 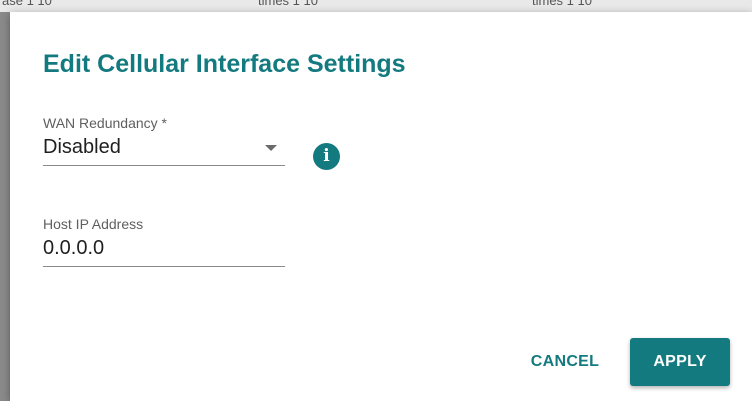 I want to click on info-icon: i, so click(x=326, y=156).